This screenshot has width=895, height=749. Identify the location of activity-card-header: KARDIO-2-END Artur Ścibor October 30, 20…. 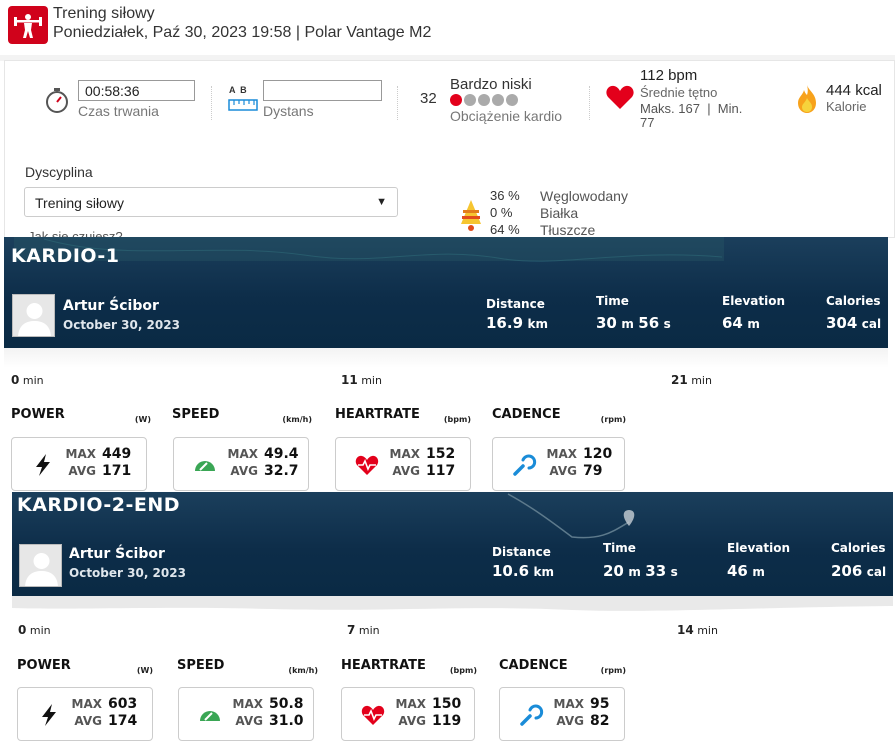
(452, 544).